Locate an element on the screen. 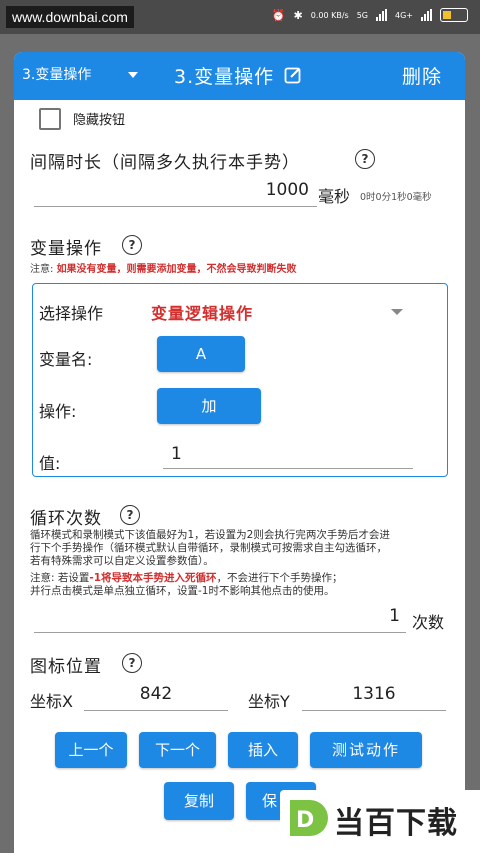  hide-button-label: 隐藏按钮 is located at coordinates (99, 120).